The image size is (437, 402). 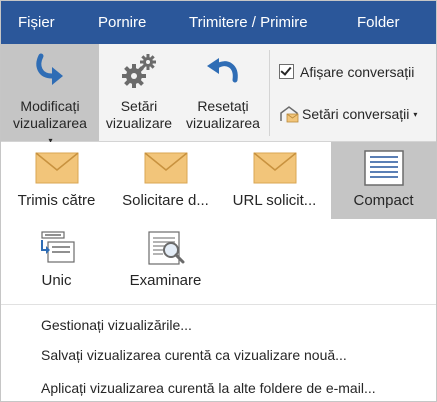 I want to click on gears-icon, so click(x=139, y=71).